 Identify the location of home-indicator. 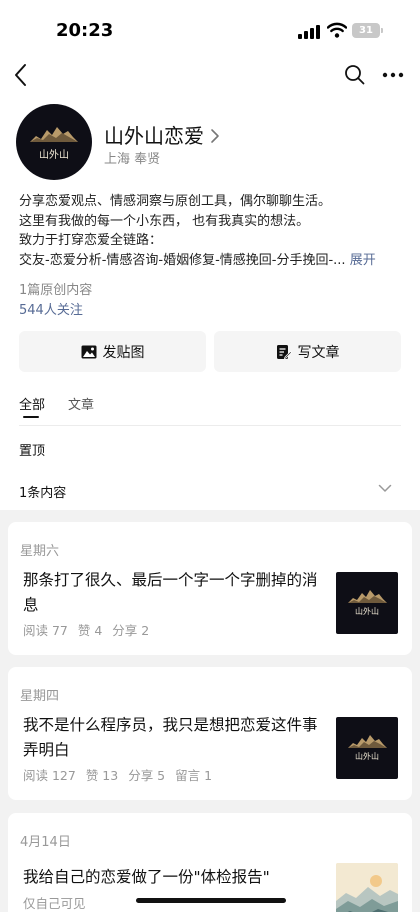
(211, 900).